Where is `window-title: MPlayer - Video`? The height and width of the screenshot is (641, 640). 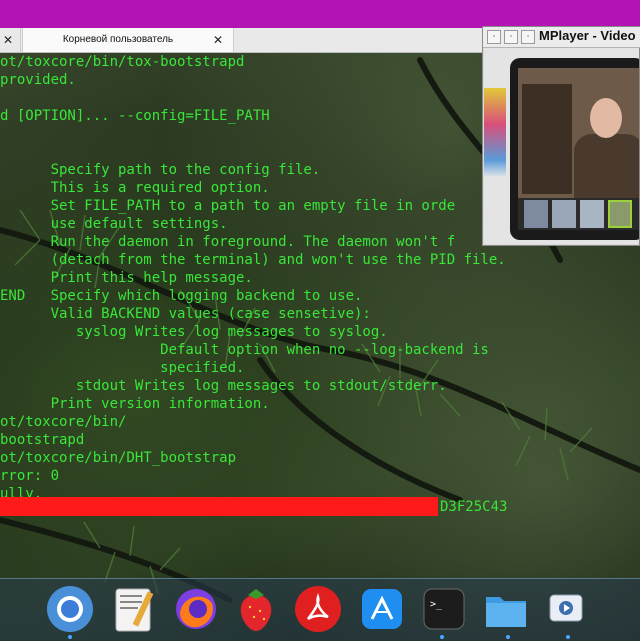 window-title: MPlayer - Video is located at coordinates (587, 35).